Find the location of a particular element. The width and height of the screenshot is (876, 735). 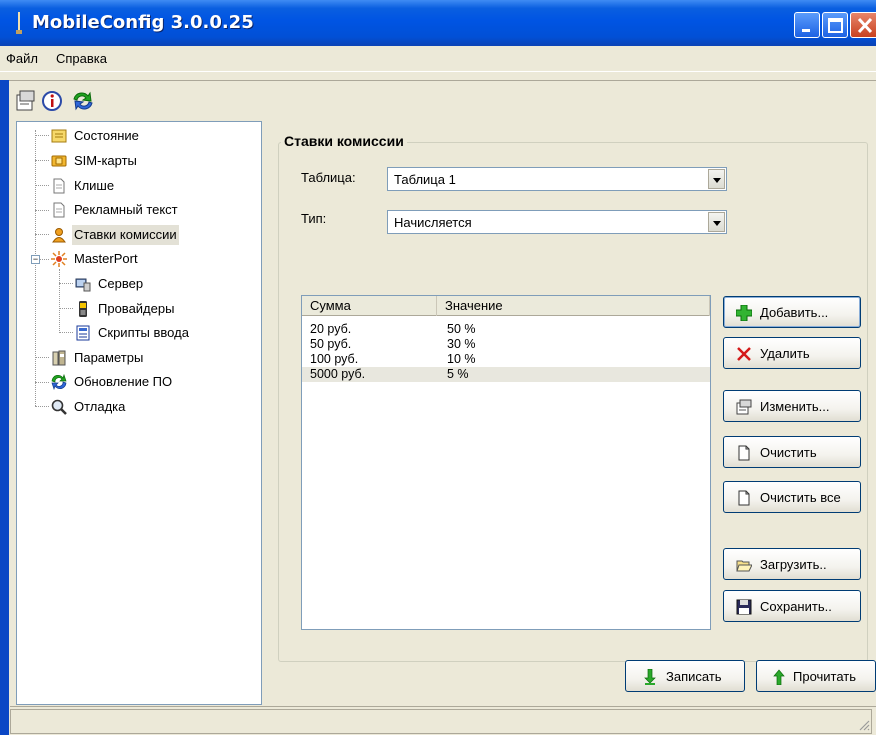

status-bar is located at coordinates (443, 720).